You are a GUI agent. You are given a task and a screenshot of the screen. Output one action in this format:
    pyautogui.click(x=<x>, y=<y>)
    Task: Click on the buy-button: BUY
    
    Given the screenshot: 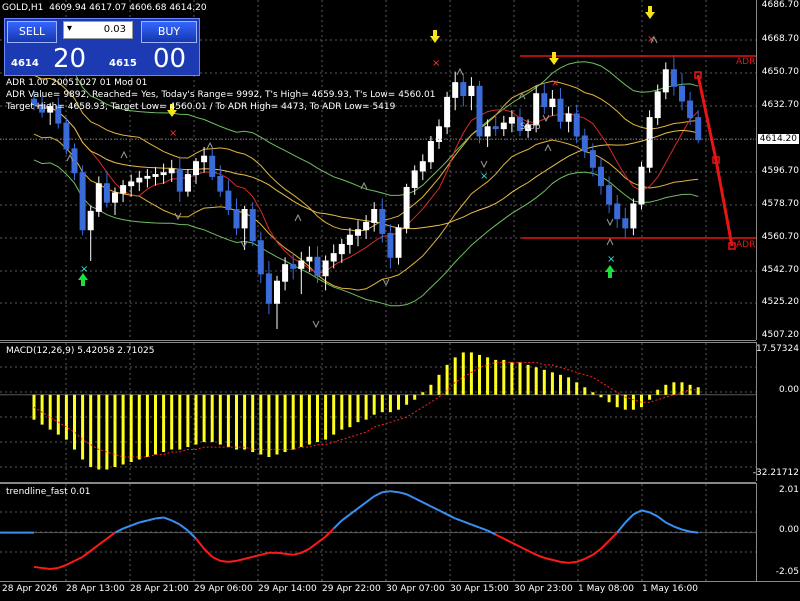 What is the action you would take?
    pyautogui.click(x=169, y=32)
    